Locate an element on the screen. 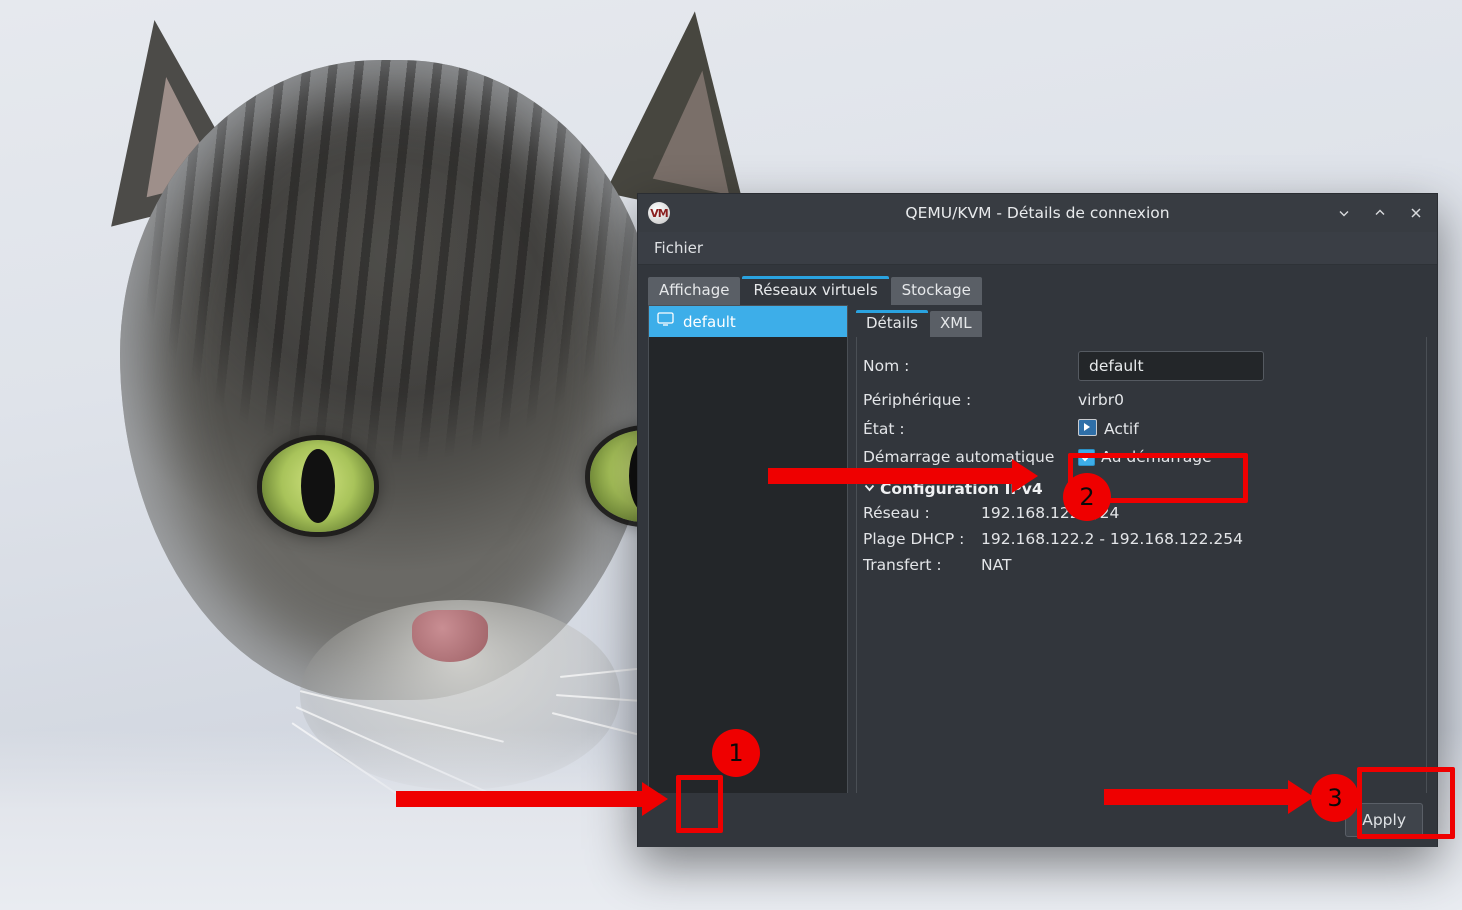  forward-label: Transfert : is located at coordinates (902, 565).